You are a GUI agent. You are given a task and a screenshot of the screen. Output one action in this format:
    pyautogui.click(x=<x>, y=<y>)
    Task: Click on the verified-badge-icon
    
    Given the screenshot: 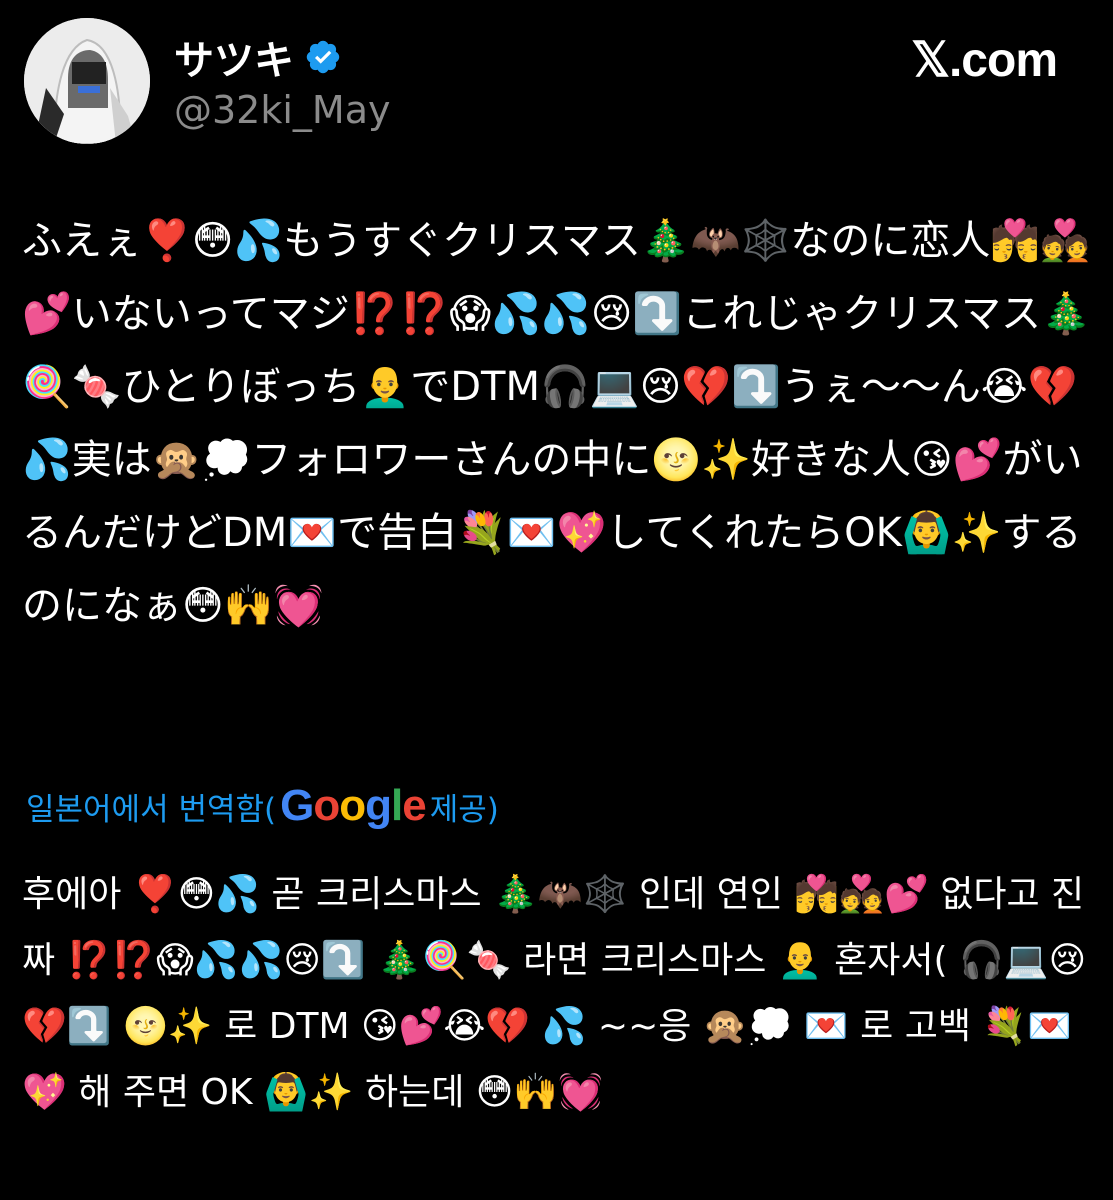 What is the action you would take?
    pyautogui.click(x=323, y=57)
    